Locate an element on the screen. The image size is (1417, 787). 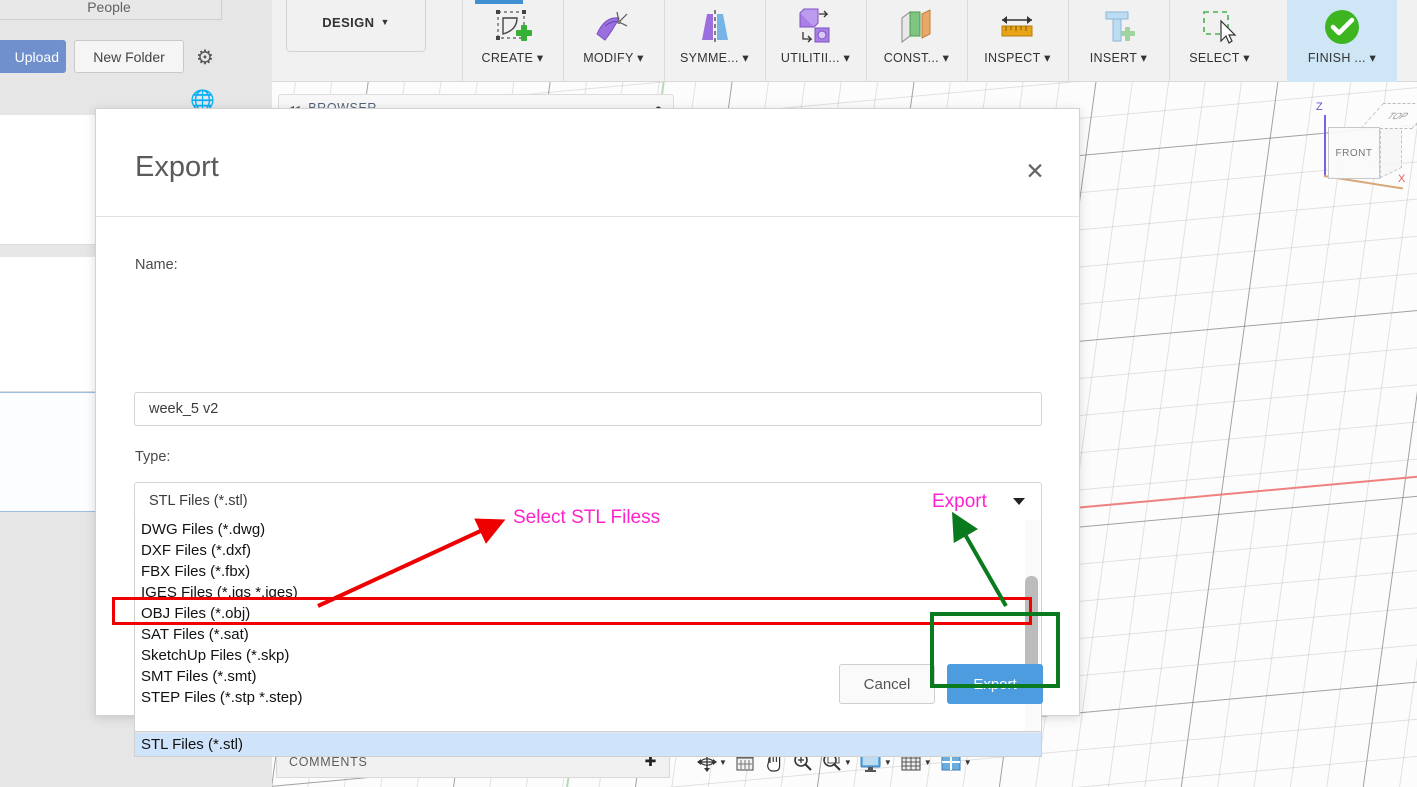
symmetry-icon is located at coordinates (715, 28).